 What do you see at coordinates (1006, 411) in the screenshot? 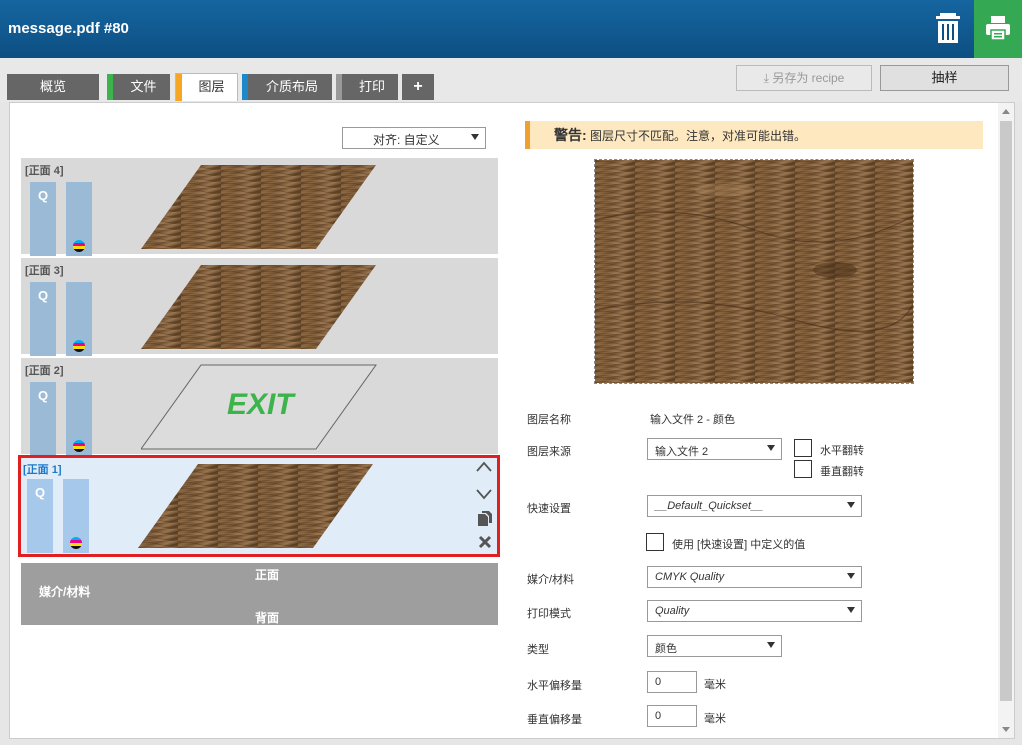
I see `scrollbar-thumb` at bounding box center [1006, 411].